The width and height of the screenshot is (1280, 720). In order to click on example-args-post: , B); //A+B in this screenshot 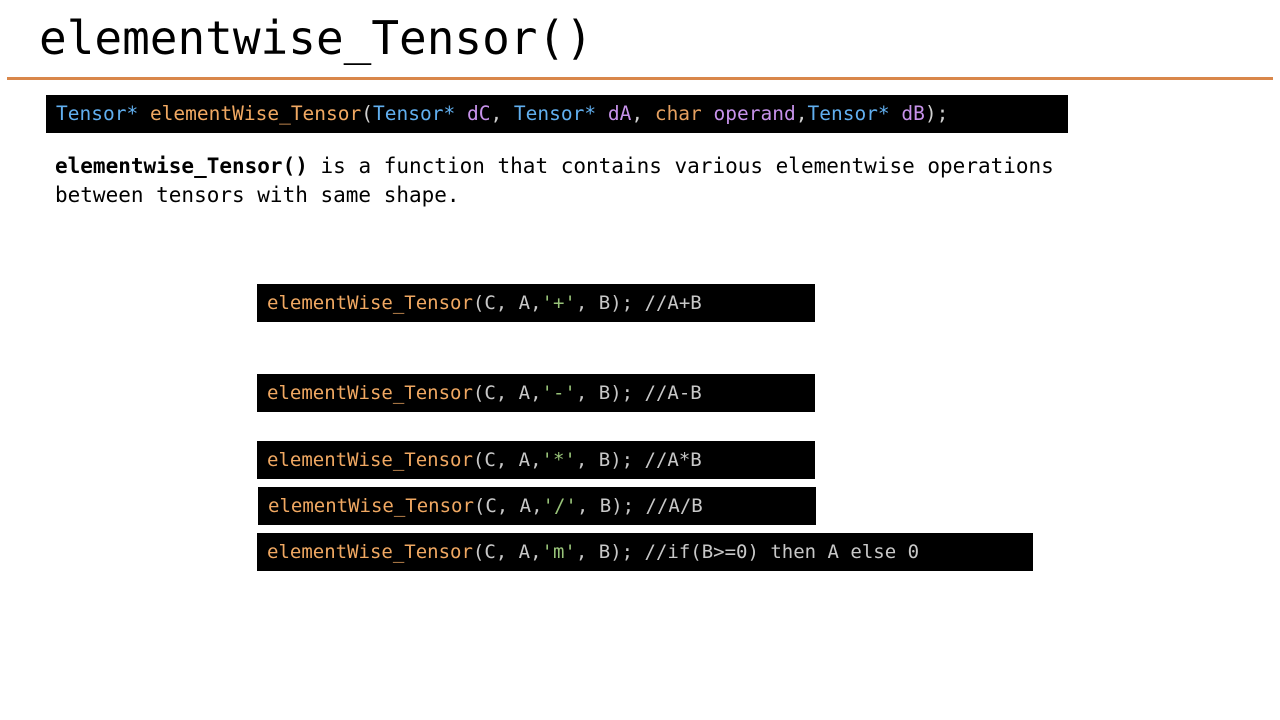, I will do `click(638, 303)`.